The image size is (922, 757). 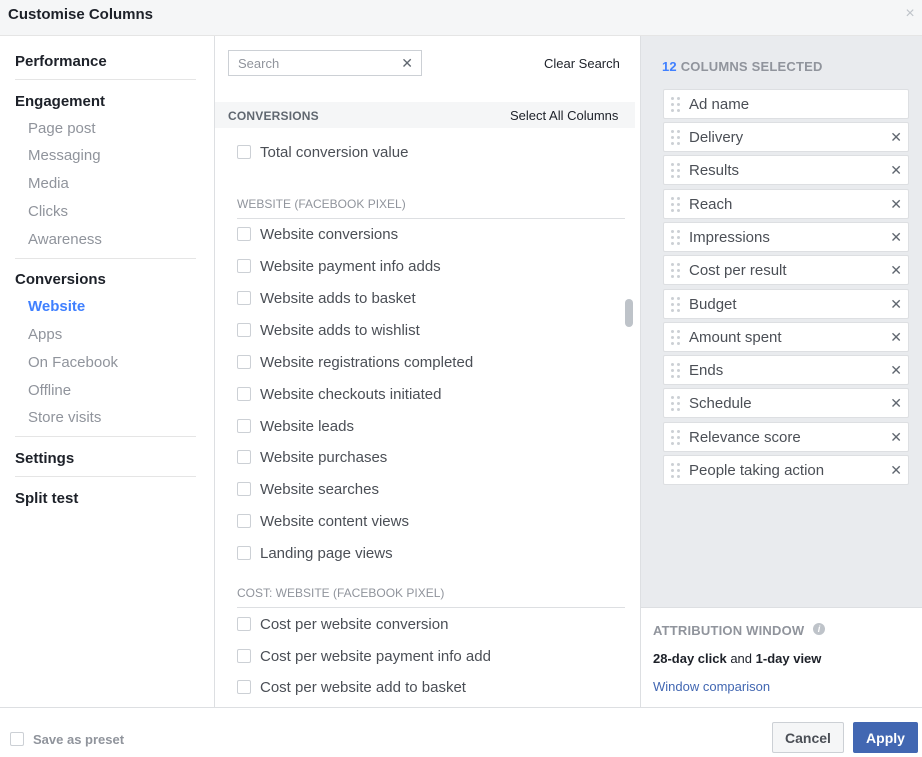 What do you see at coordinates (334, 152) in the screenshot?
I see `metric-label: Total conversion value` at bounding box center [334, 152].